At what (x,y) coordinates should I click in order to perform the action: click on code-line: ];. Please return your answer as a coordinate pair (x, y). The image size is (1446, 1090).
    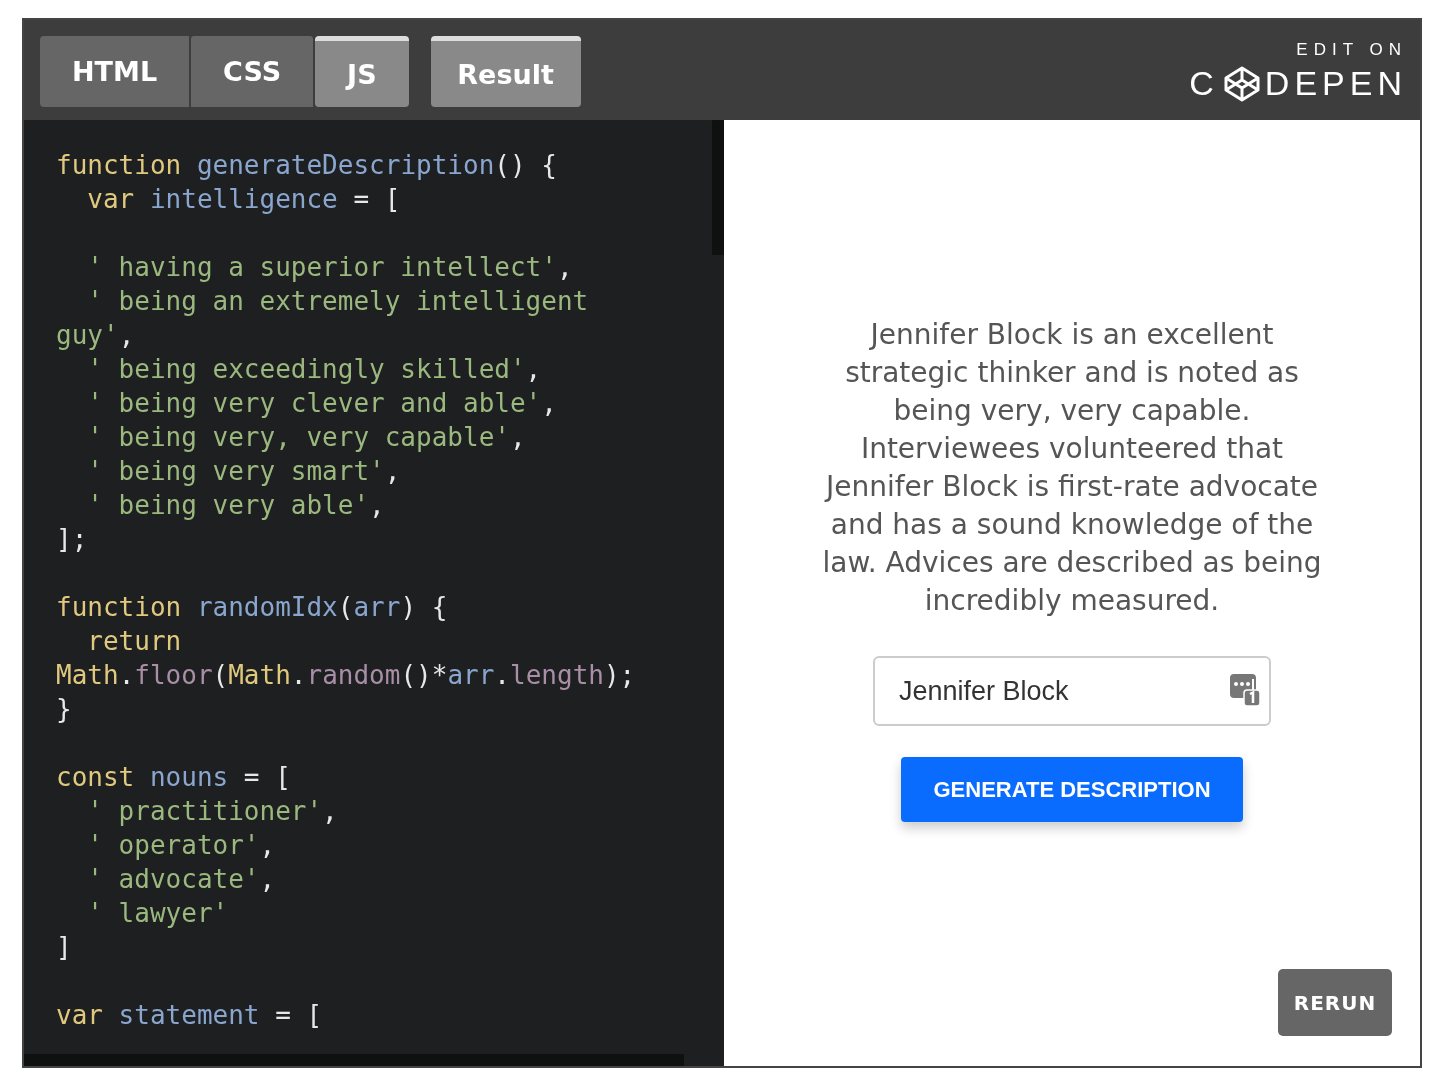
    Looking at the image, I should click on (72, 539).